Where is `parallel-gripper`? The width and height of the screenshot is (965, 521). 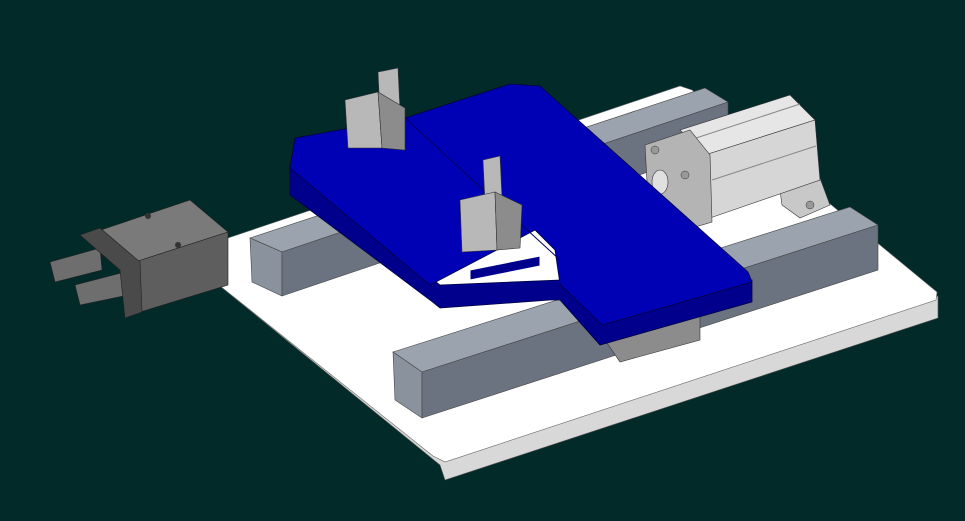
parallel-gripper is located at coordinates (139, 259).